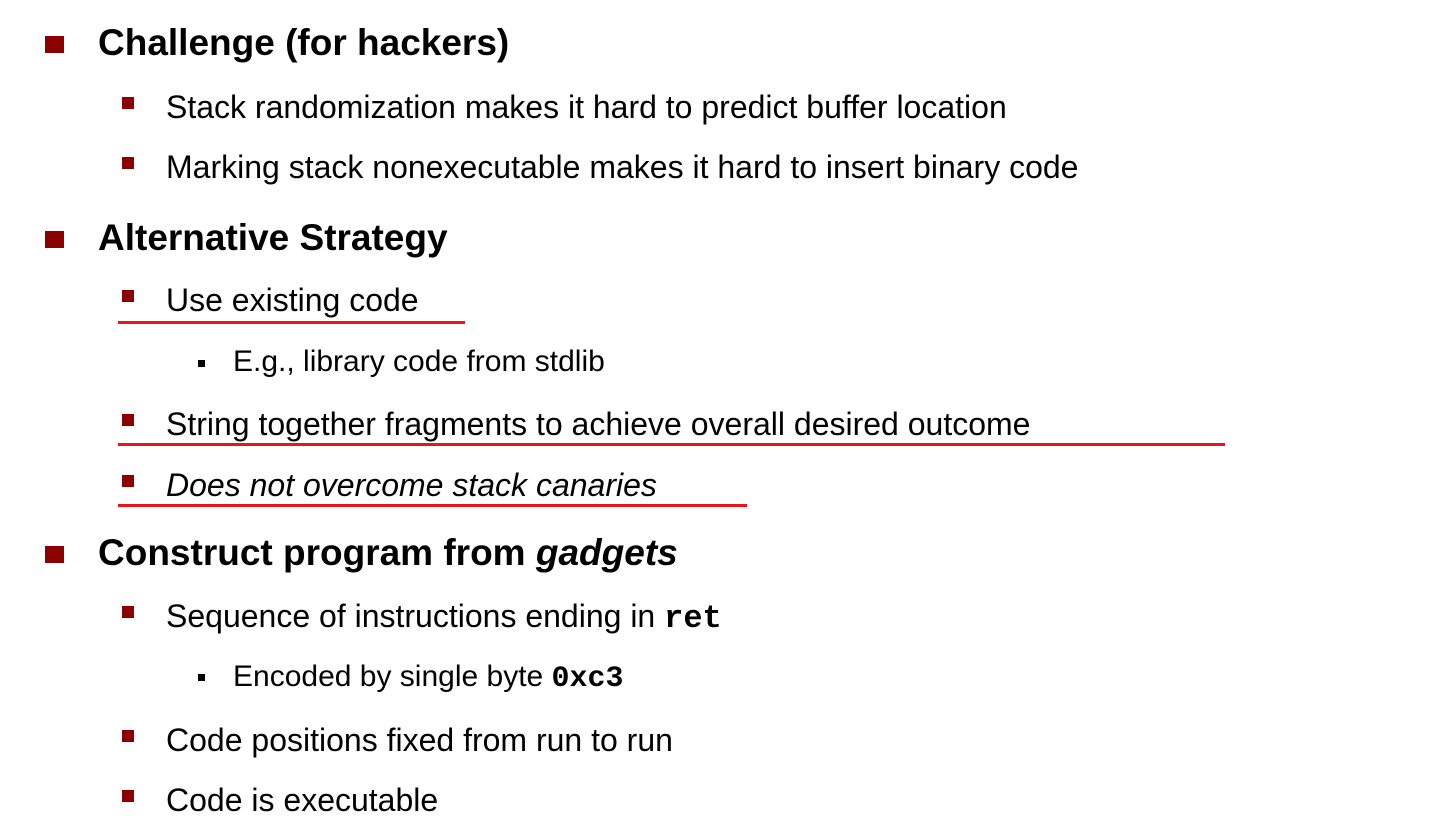 Image resolution: width=1440 pixels, height=836 pixels. Describe the element at coordinates (693, 618) in the screenshot. I see `code-ret: ret` at that location.